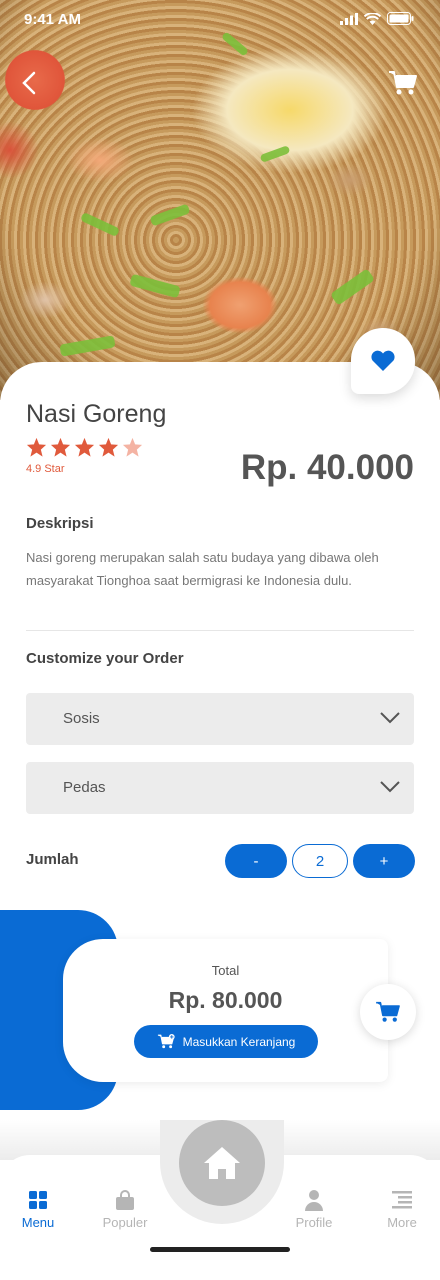 The image size is (440, 1280). What do you see at coordinates (38, 1209) in the screenshot?
I see `nav-item-menu: Menu` at bounding box center [38, 1209].